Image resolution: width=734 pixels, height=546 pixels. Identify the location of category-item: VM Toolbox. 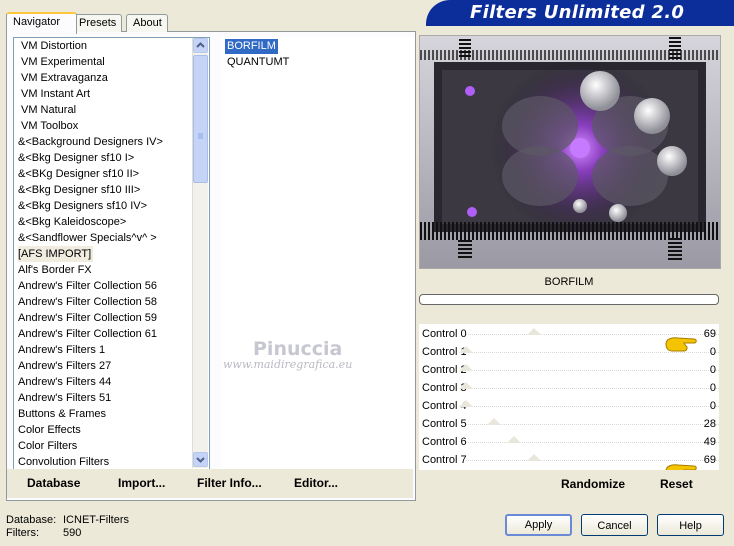
(49, 126).